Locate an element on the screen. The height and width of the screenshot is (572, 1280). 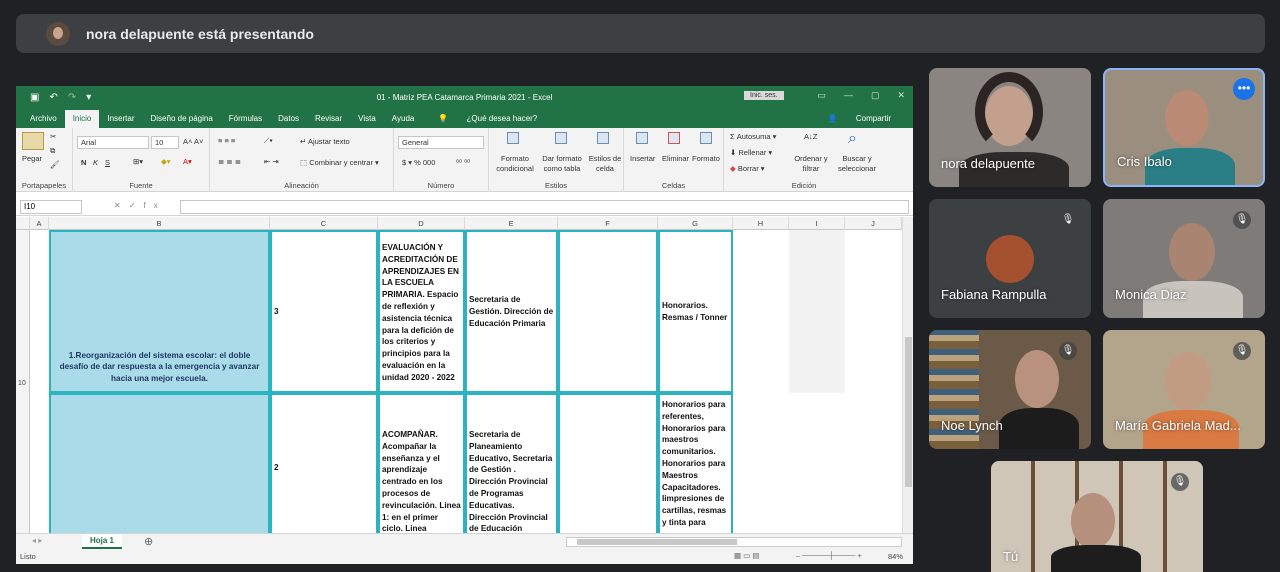
view-normal-icon: ▦ ▭ ▤ is located at coordinates (746, 555).